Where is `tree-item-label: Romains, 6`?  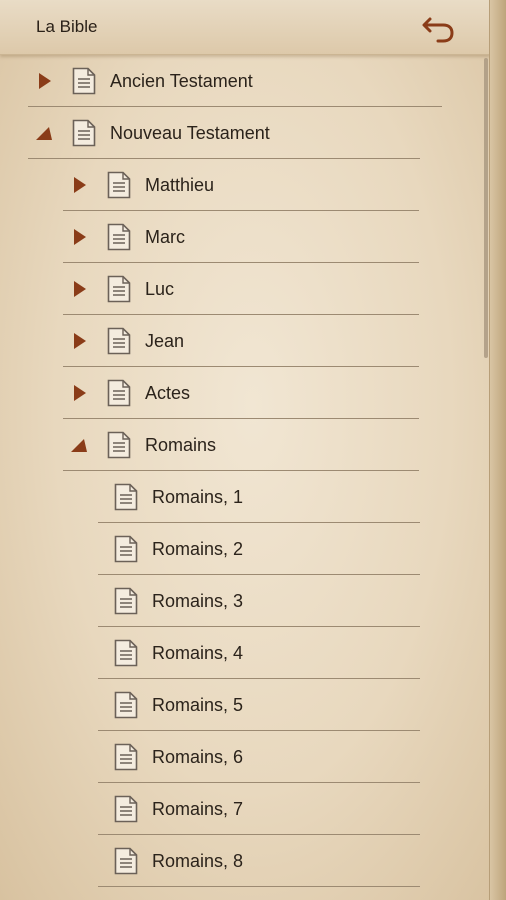
tree-item-label: Romains, 6 is located at coordinates (198, 757).